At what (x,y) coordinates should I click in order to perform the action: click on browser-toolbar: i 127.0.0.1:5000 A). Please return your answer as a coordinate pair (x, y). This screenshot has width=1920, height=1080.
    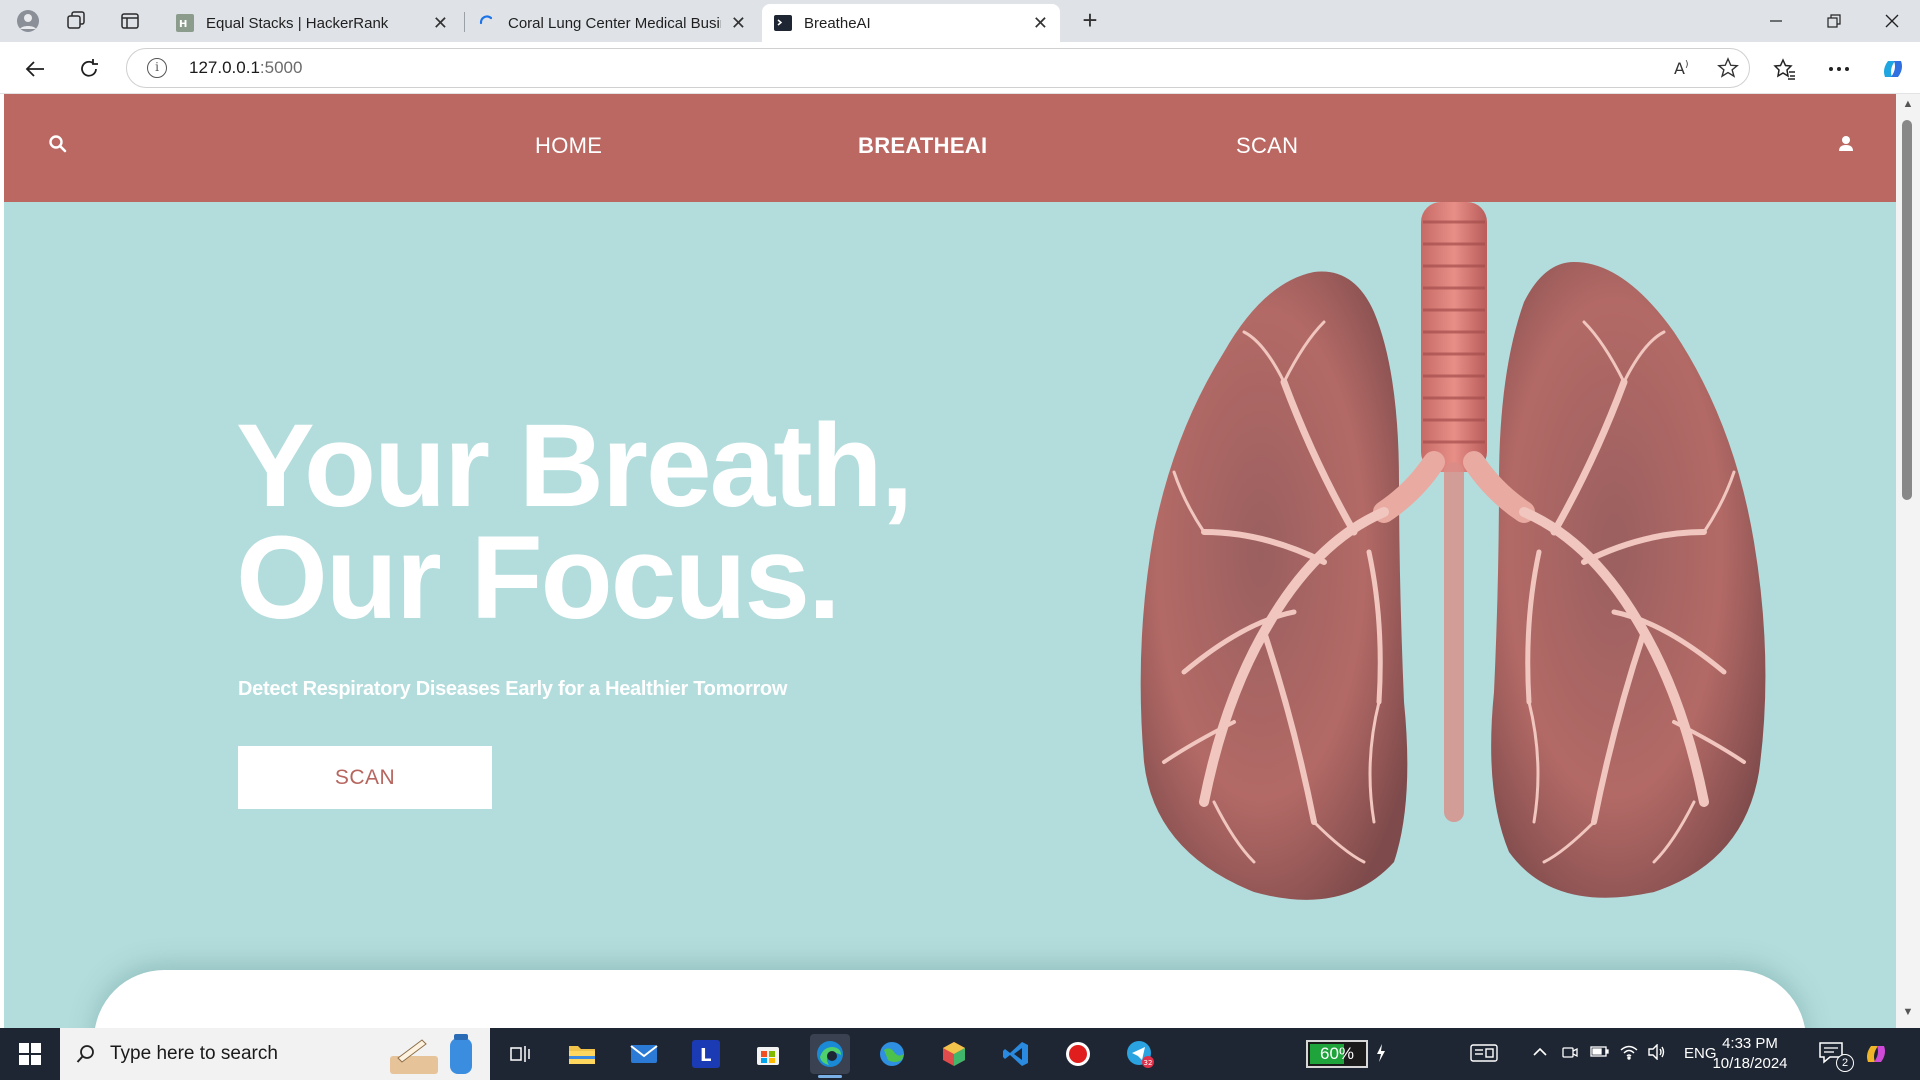
    Looking at the image, I should click on (960, 68).